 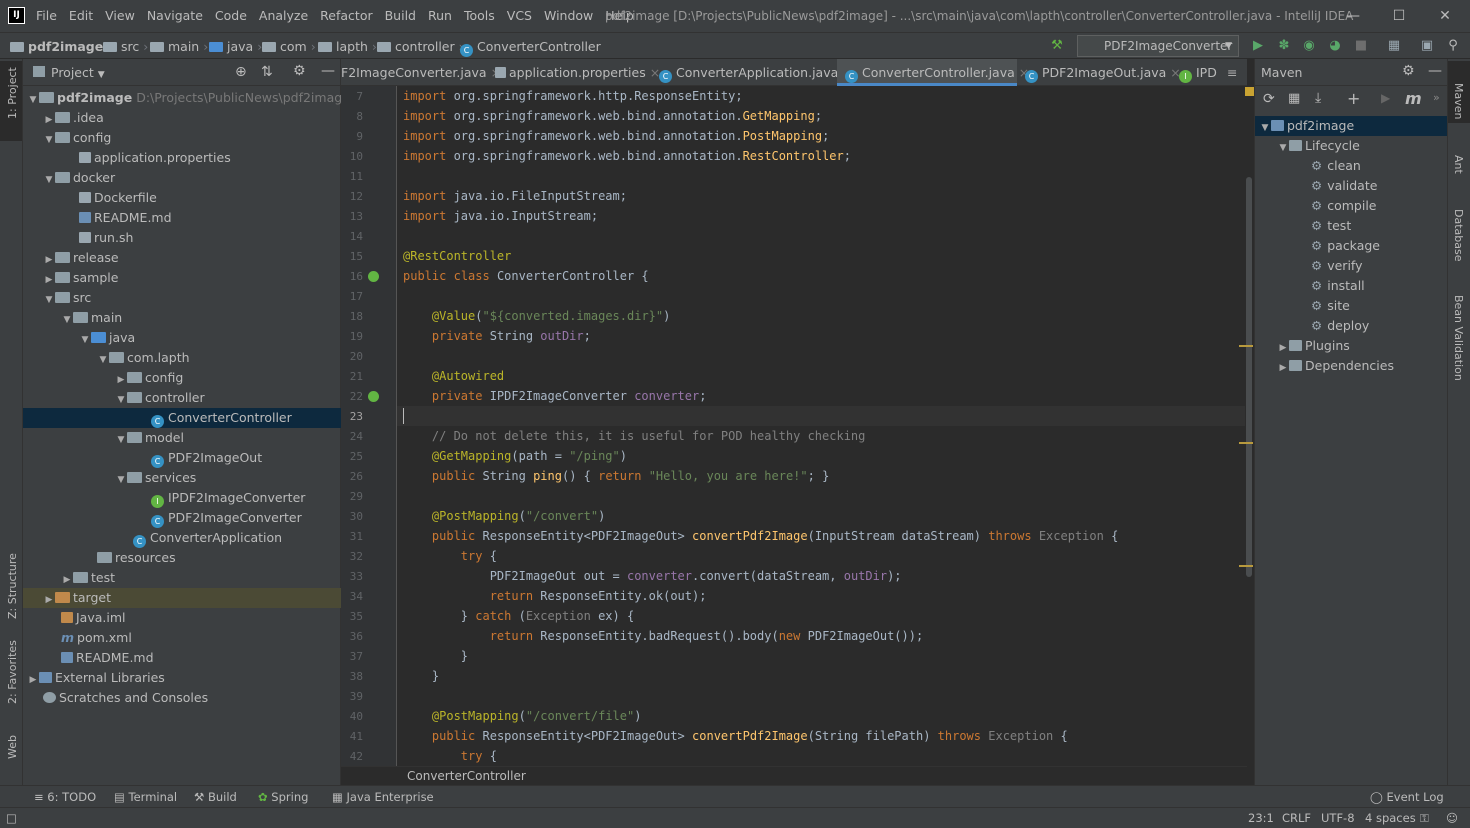 I want to click on menu-window: Window, so click(x=568, y=16).